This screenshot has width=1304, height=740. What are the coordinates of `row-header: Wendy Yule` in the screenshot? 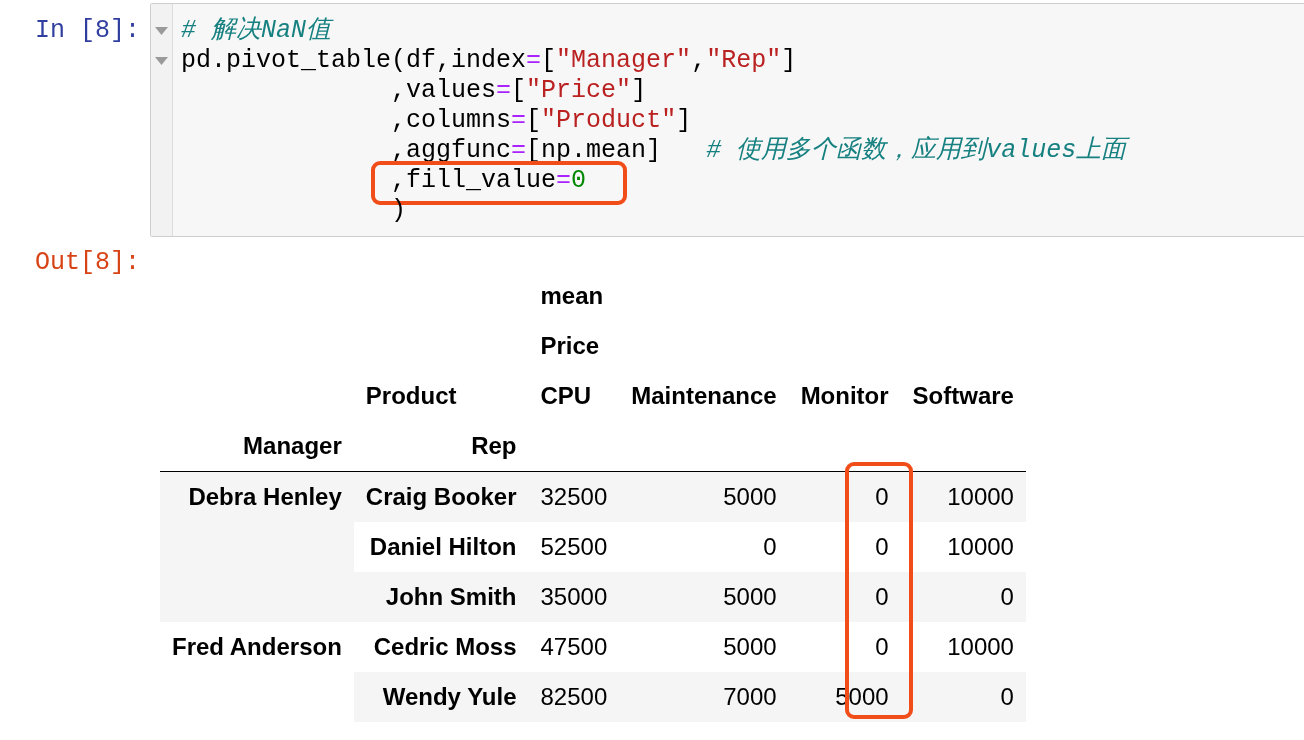 It's located at (441, 696).